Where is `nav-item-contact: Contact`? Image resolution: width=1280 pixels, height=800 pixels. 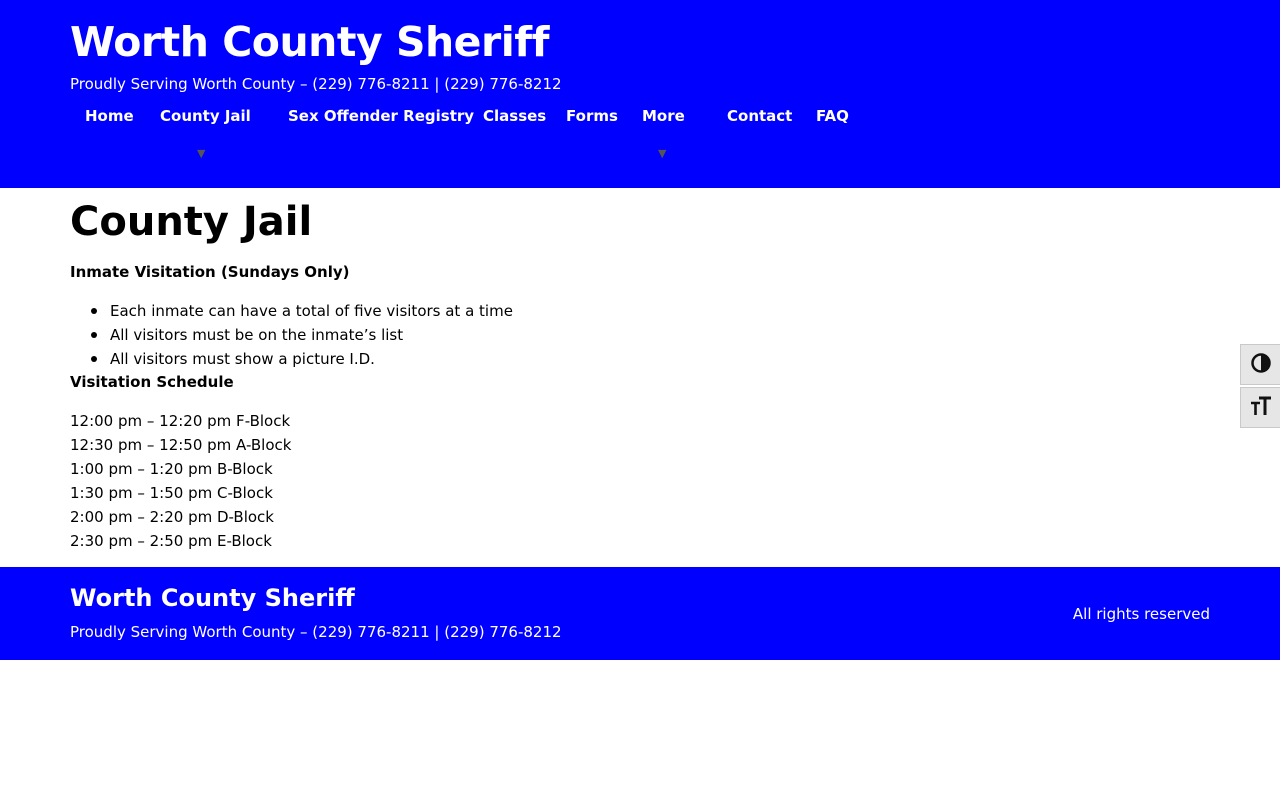 nav-item-contact: Contact is located at coordinates (759, 116).